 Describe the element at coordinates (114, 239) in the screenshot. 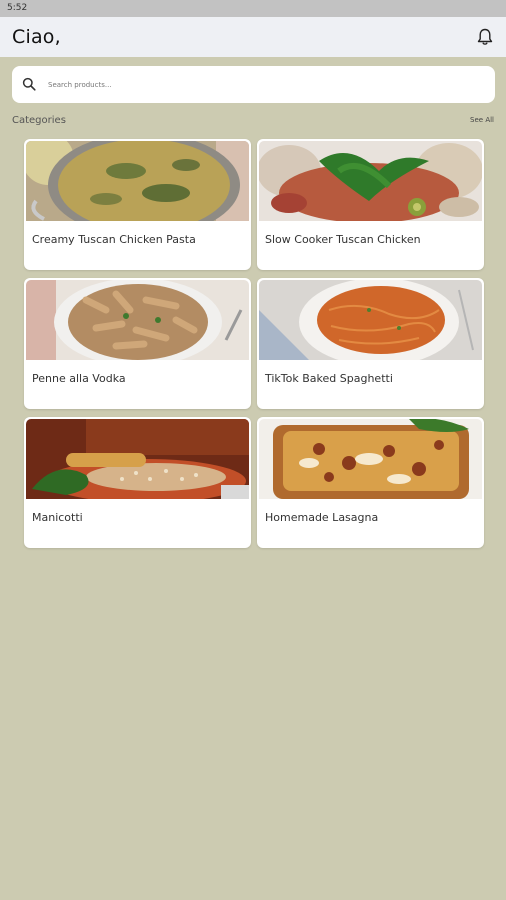

I see `recipe-name: Creamy Tuscan Chicken Pasta` at that location.